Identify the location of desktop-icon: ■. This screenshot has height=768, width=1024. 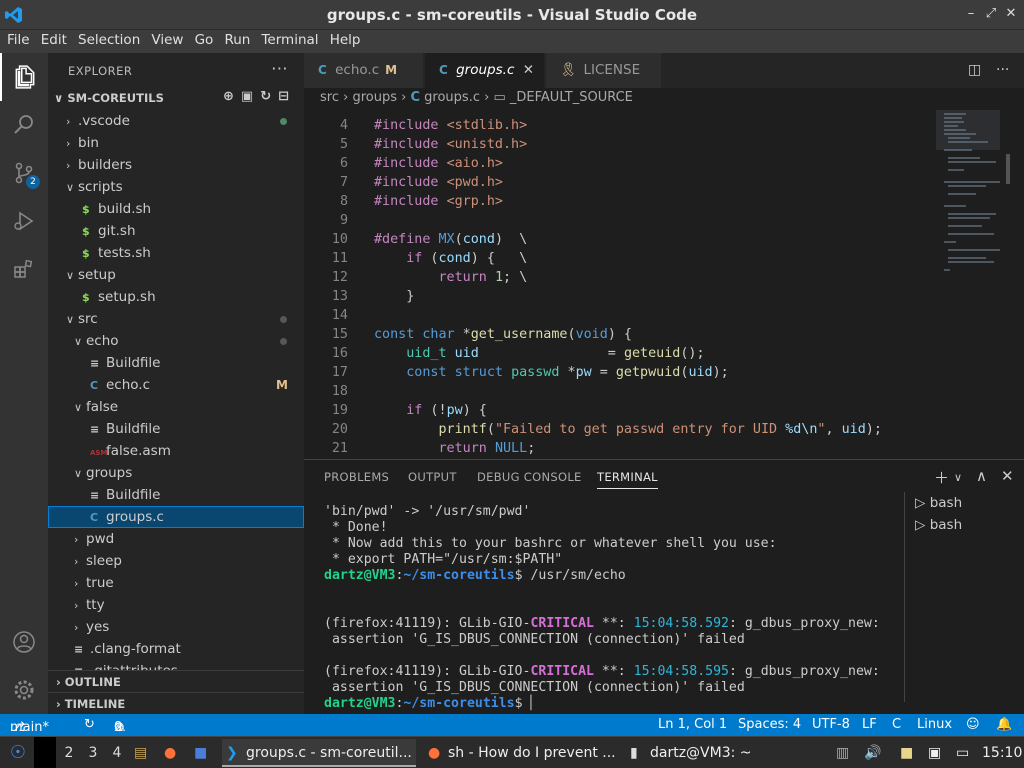
(200, 752).